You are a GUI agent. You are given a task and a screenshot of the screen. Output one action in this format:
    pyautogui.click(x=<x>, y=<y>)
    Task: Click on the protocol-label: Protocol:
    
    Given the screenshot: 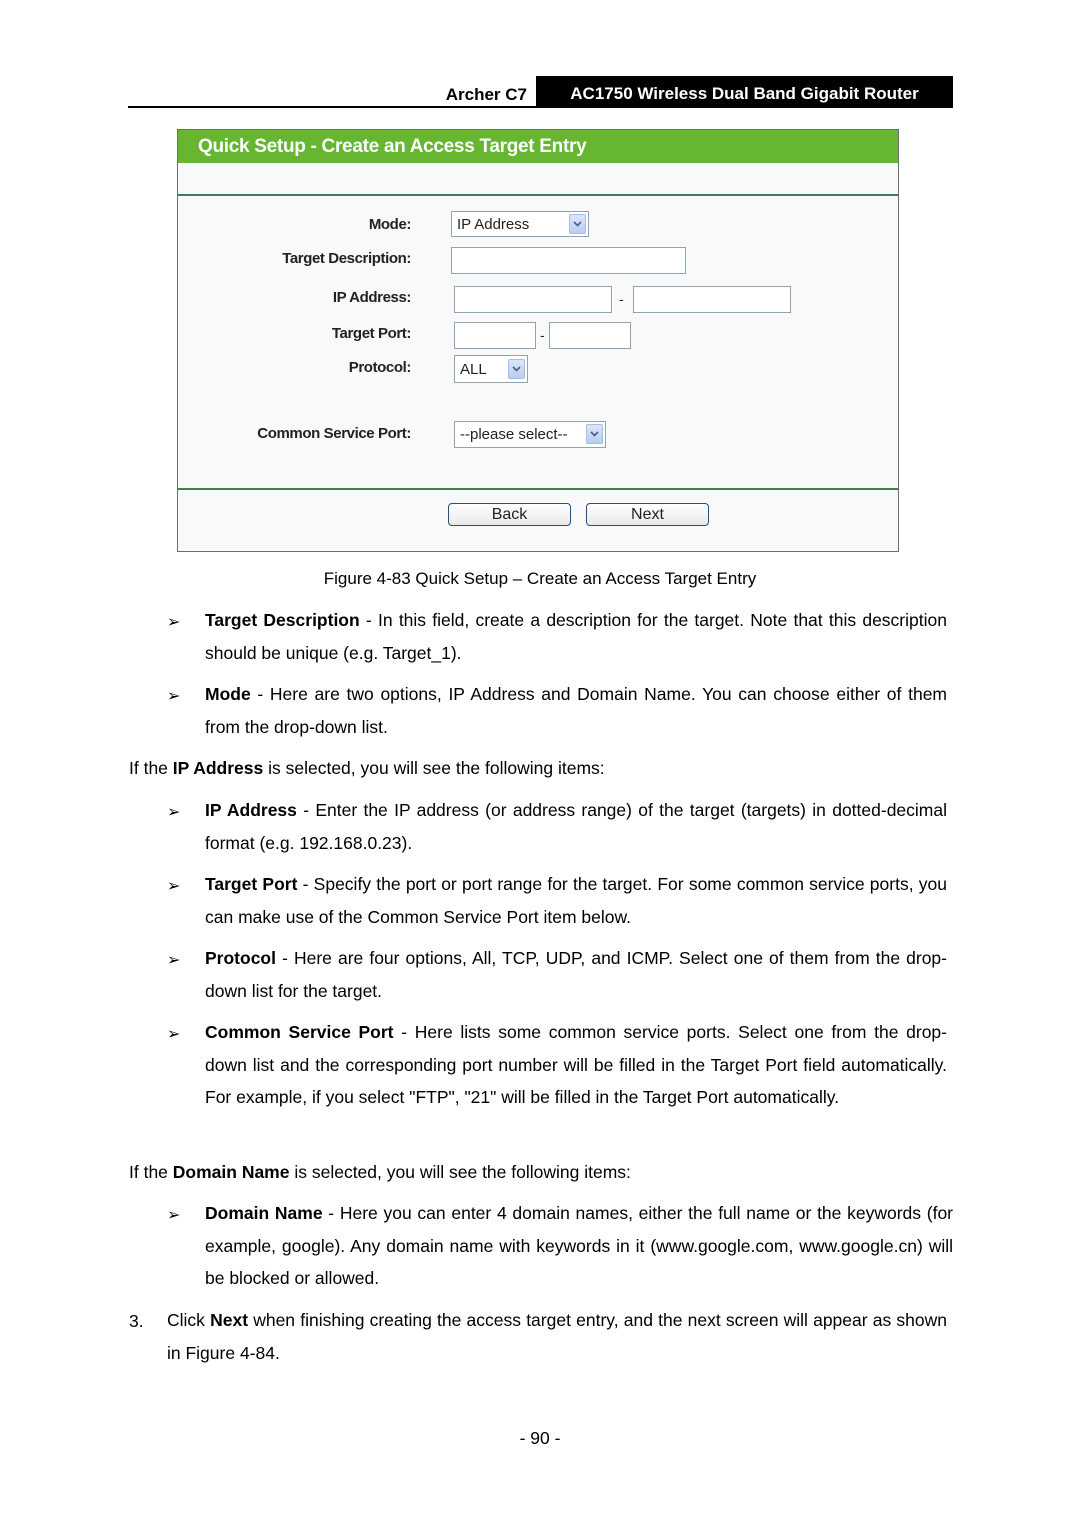 What is the action you would take?
    pyautogui.click(x=380, y=367)
    